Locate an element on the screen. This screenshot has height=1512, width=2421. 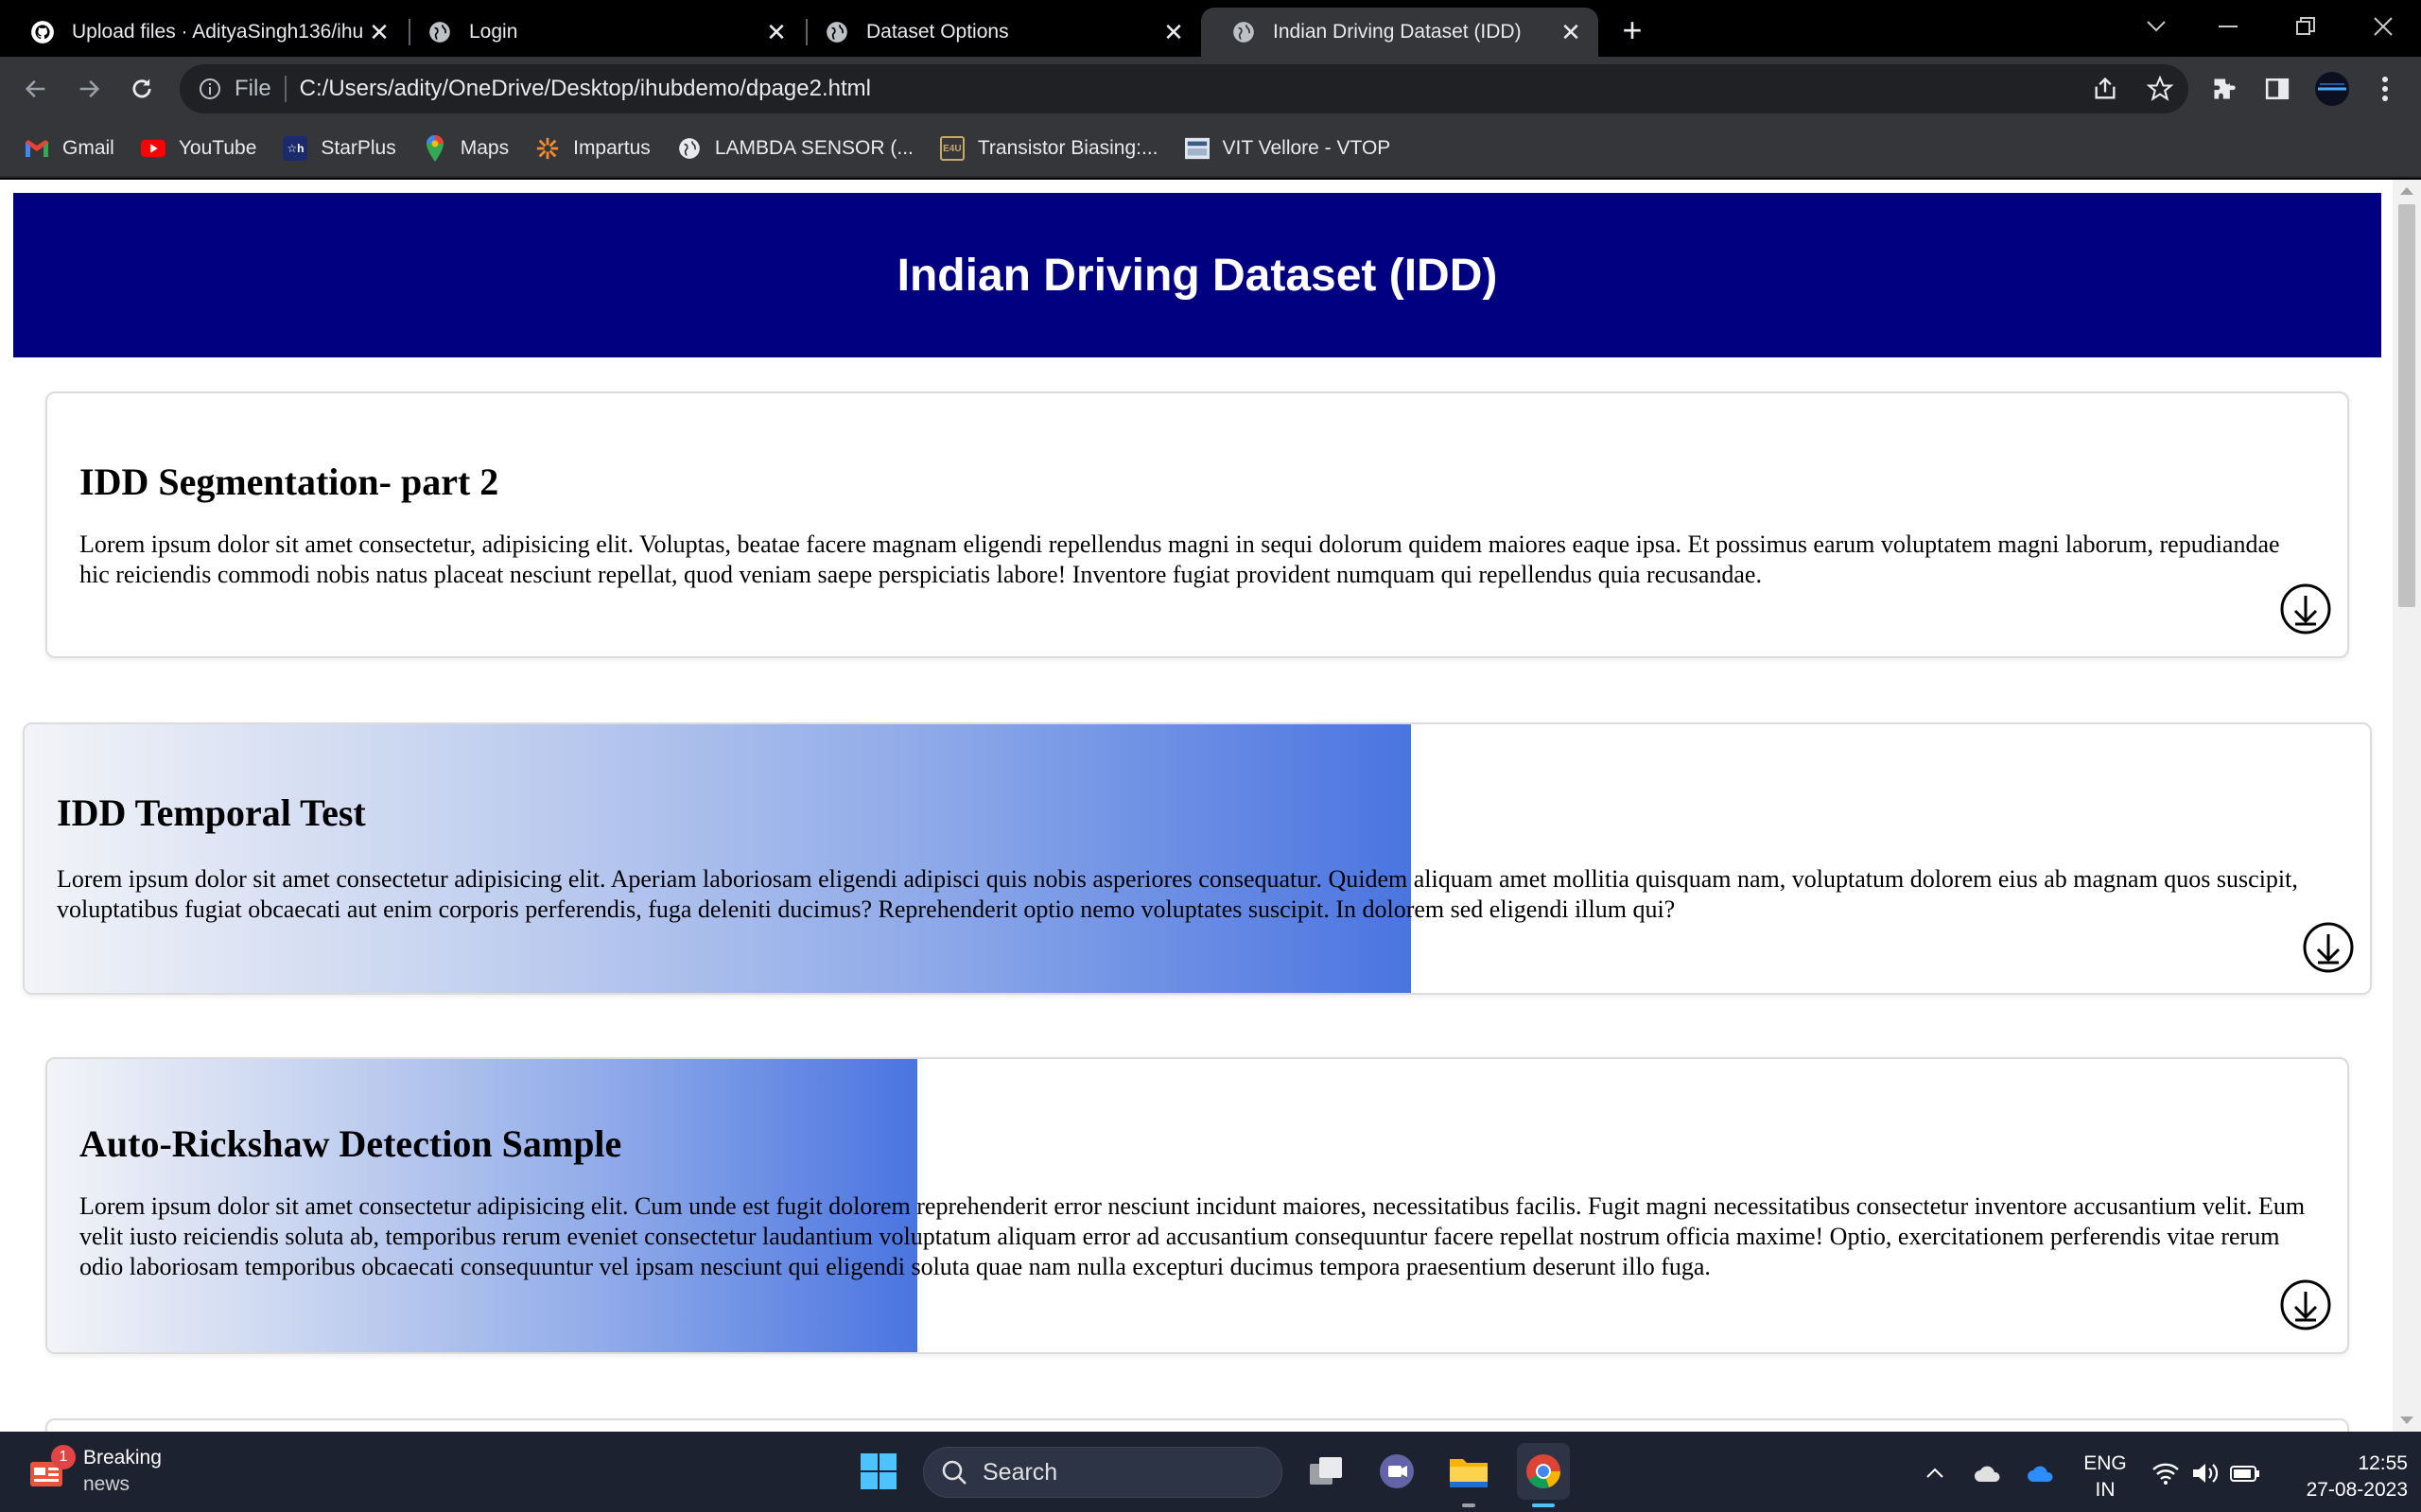
tab-dataset-options: Dataset Options ✕ is located at coordinates (997, 32).